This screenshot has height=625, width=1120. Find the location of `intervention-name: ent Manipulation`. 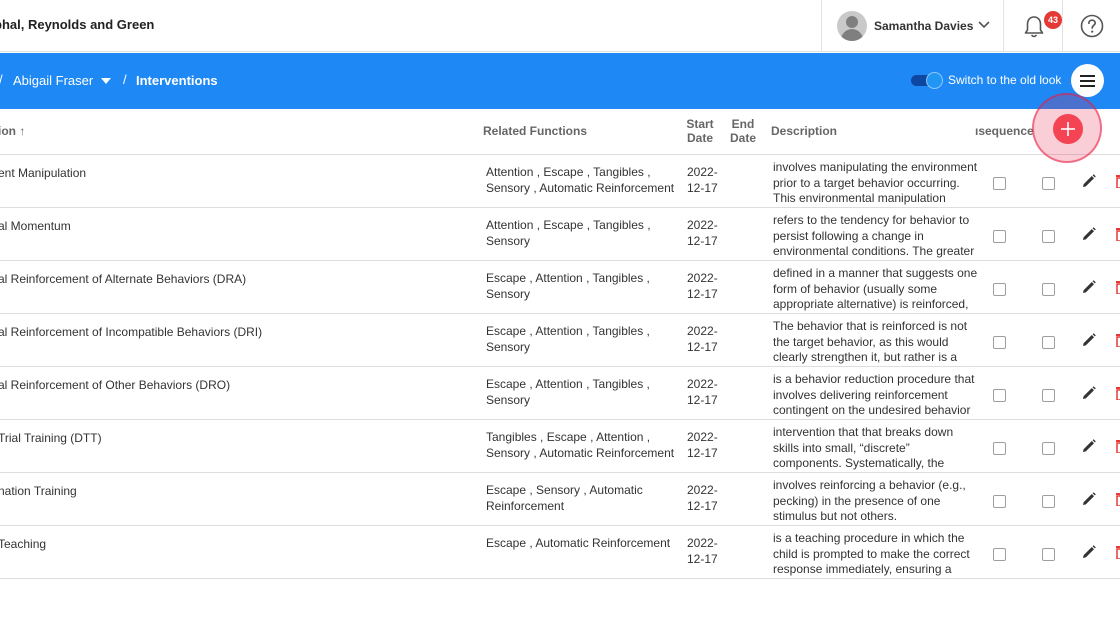

intervention-name: ent Manipulation is located at coordinates (43, 173).